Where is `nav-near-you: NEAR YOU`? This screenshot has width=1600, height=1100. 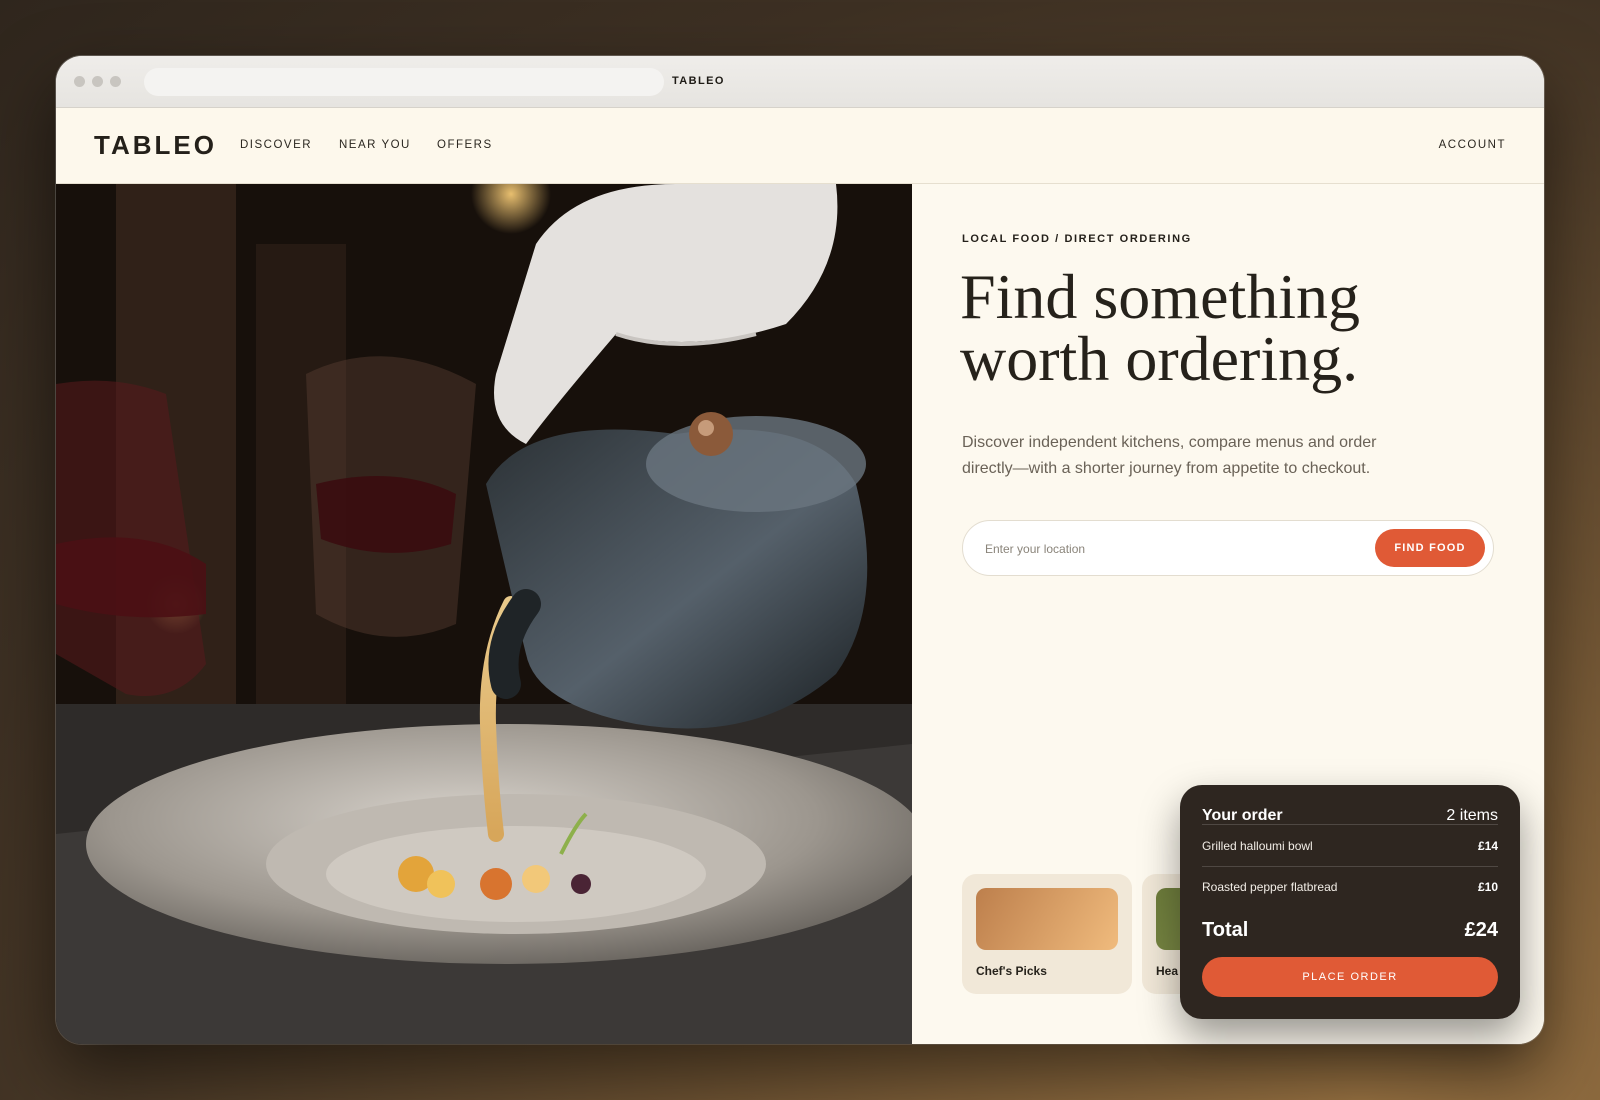 nav-near-you: NEAR YOU is located at coordinates (375, 145).